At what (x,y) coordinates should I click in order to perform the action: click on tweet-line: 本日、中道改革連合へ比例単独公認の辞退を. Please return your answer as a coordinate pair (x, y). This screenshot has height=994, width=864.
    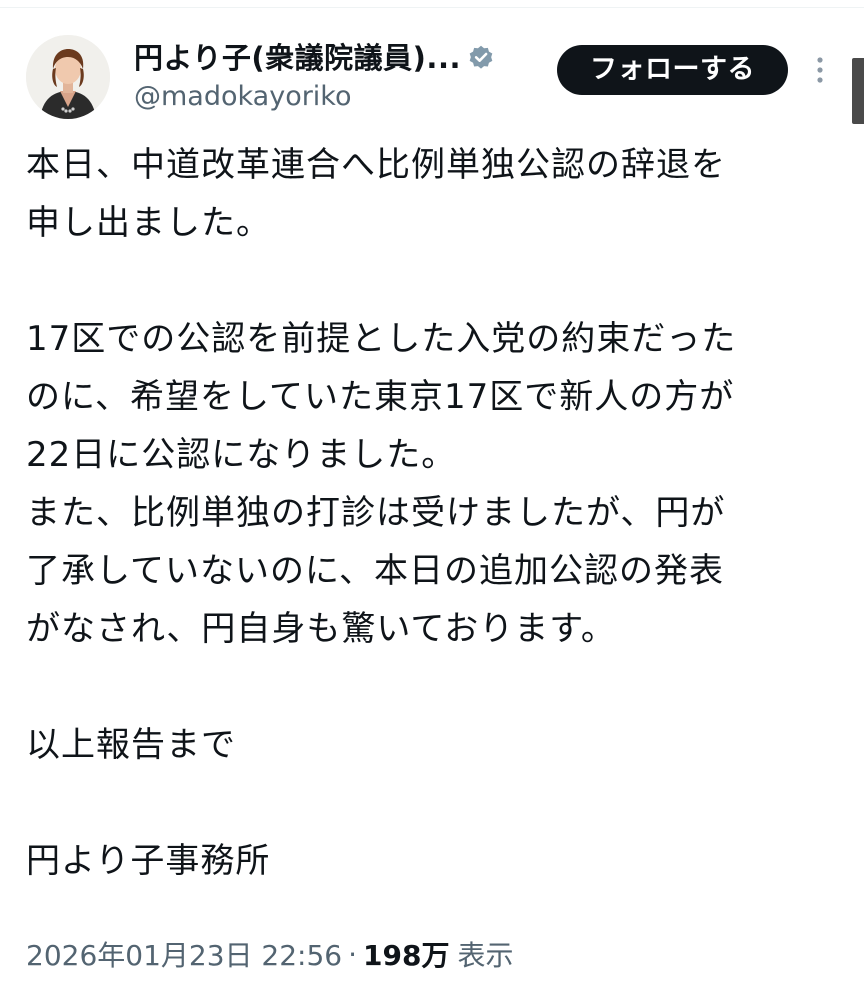
    Looking at the image, I should click on (376, 165).